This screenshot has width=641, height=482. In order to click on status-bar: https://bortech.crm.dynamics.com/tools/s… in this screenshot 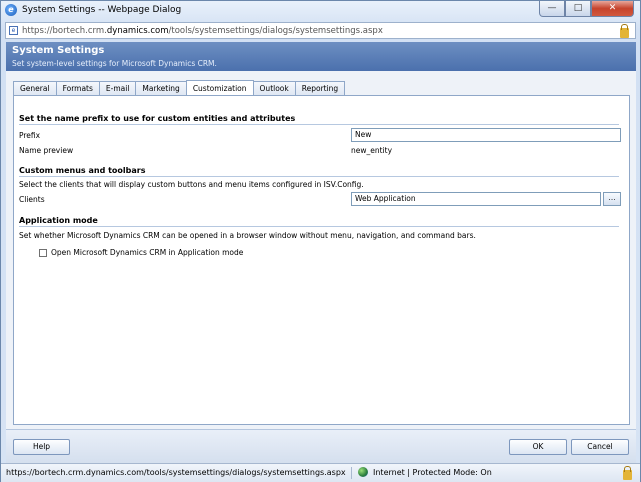, I will do `click(320, 472)`.